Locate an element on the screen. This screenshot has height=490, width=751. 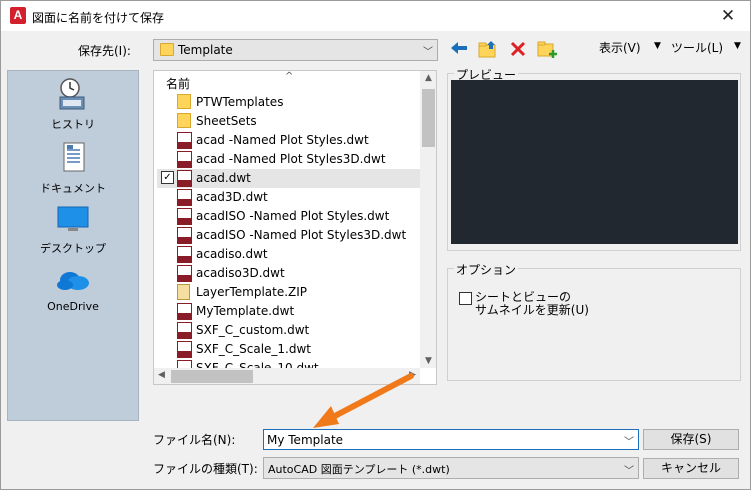
place-label: ドキュメント is located at coordinates (73, 188).